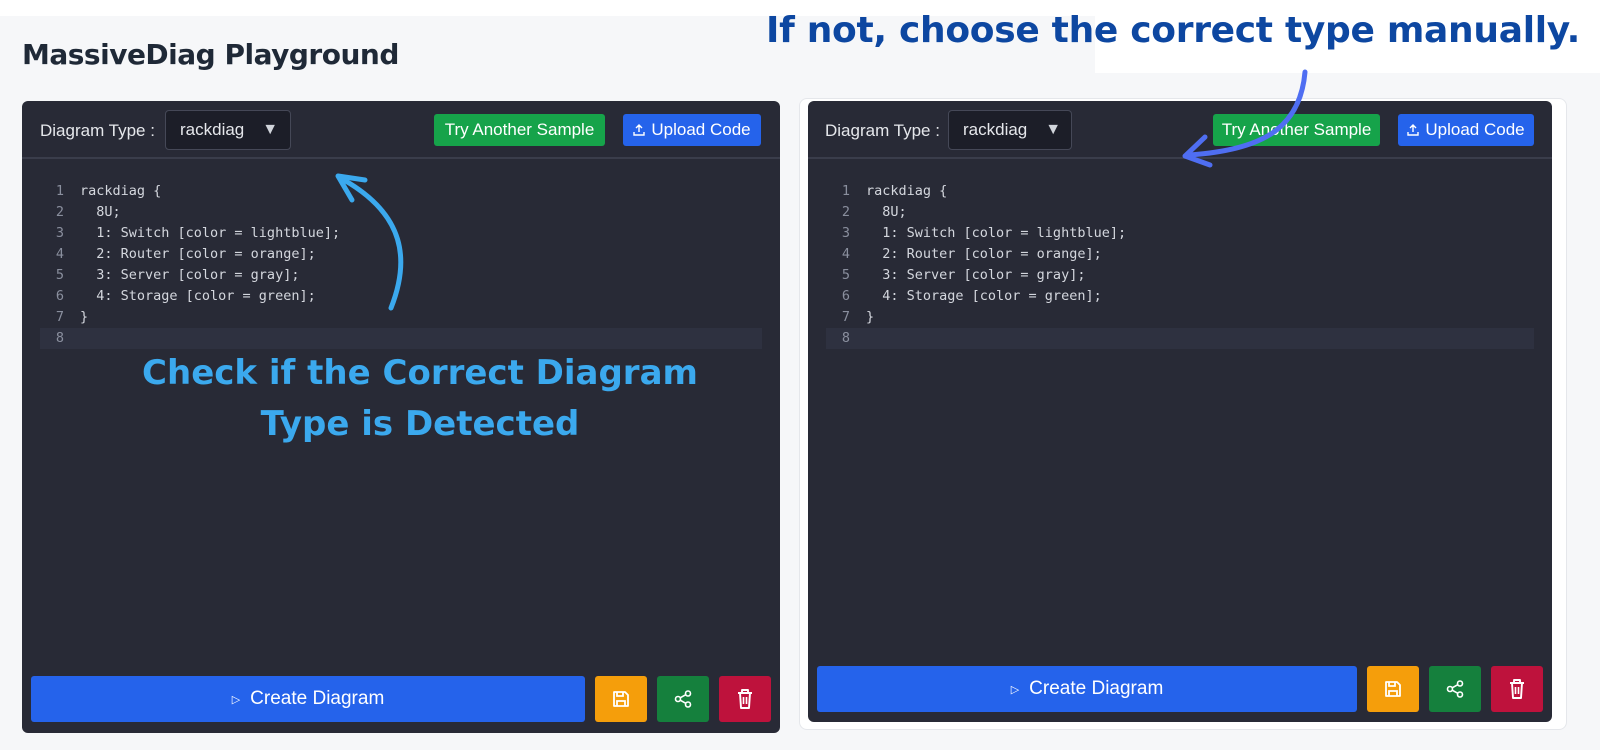 The width and height of the screenshot is (1600, 750). I want to click on left-annotation-arrow, so click(369, 242).